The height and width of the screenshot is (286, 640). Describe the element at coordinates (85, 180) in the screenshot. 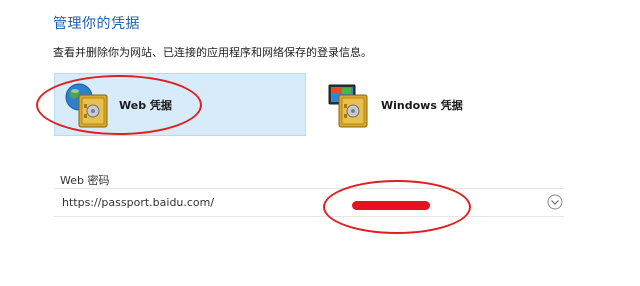

I see `web-passwords-heading: Web 密码` at that location.